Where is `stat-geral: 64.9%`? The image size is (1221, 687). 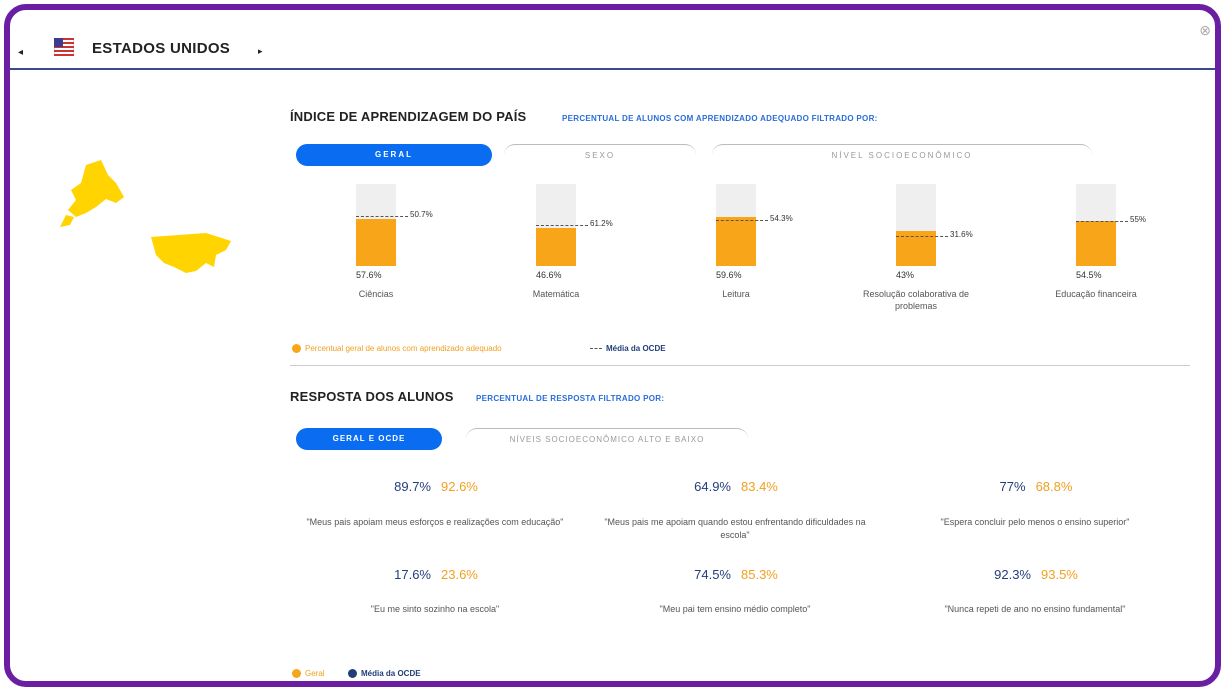
stat-geral: 64.9% is located at coordinates (712, 486).